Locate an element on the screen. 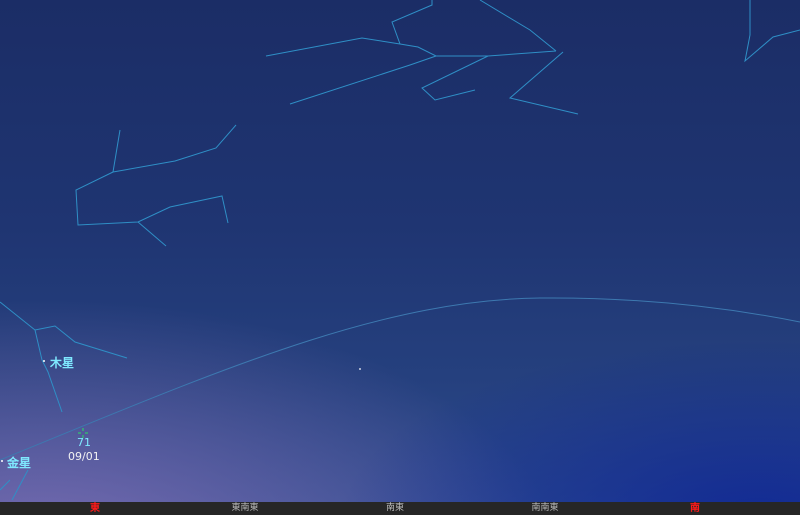  direction-ese: 東南東 is located at coordinates (245, 508).